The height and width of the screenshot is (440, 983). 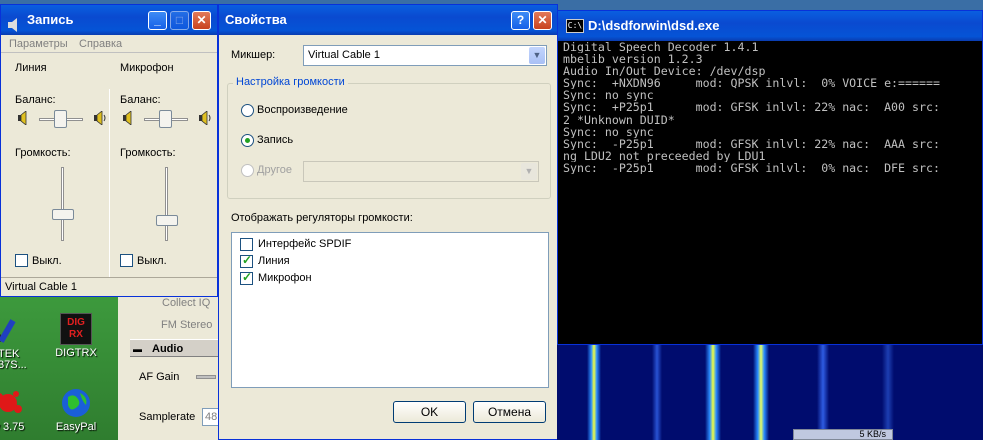 I want to click on record-window-titlebar: Запись _ □ ✕, so click(x=109, y=20).